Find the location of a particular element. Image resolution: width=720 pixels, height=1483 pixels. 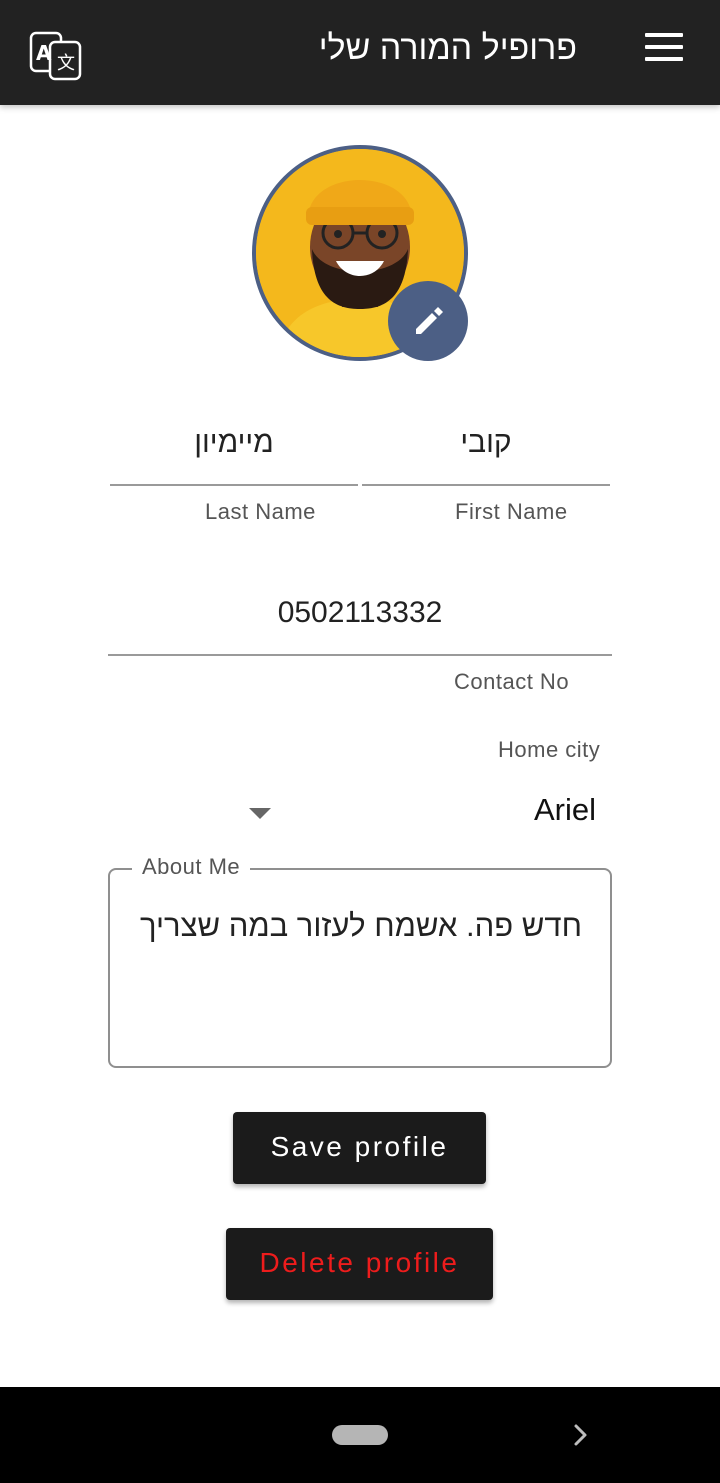

contact-field: 0502113332 is located at coordinates (360, 624).